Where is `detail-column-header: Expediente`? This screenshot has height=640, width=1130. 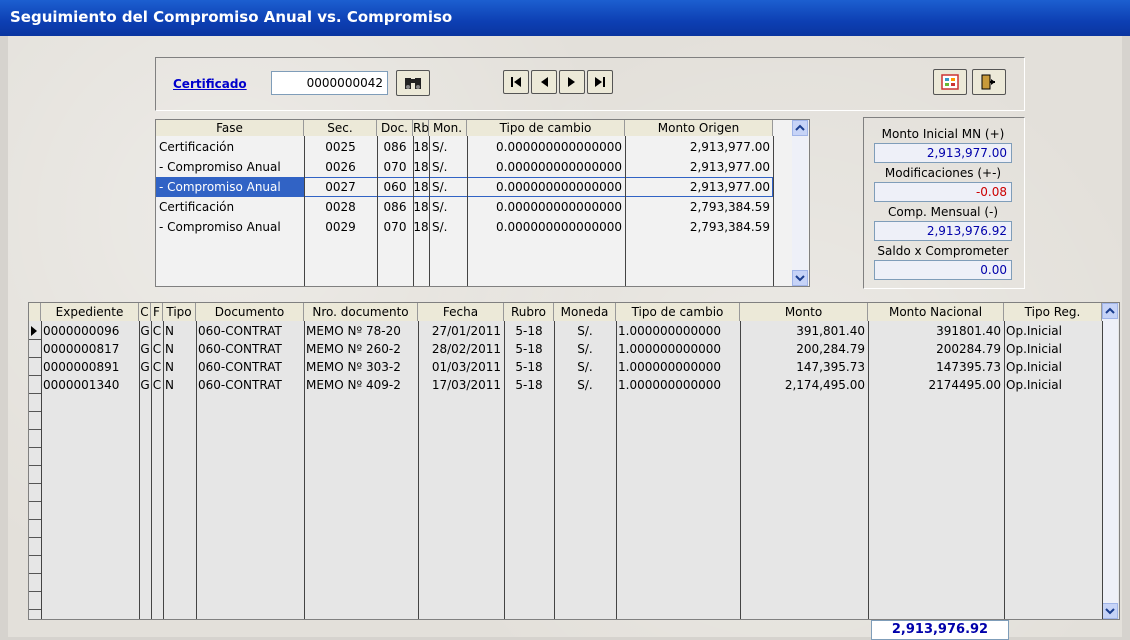 detail-column-header: Expediente is located at coordinates (90, 312).